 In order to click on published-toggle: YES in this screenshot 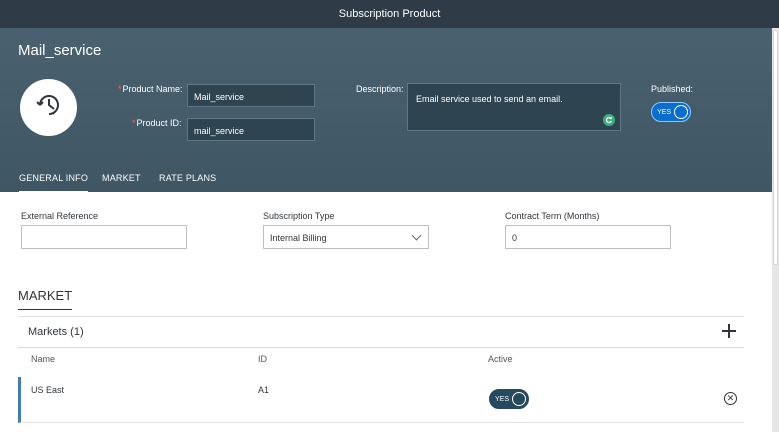, I will do `click(671, 112)`.